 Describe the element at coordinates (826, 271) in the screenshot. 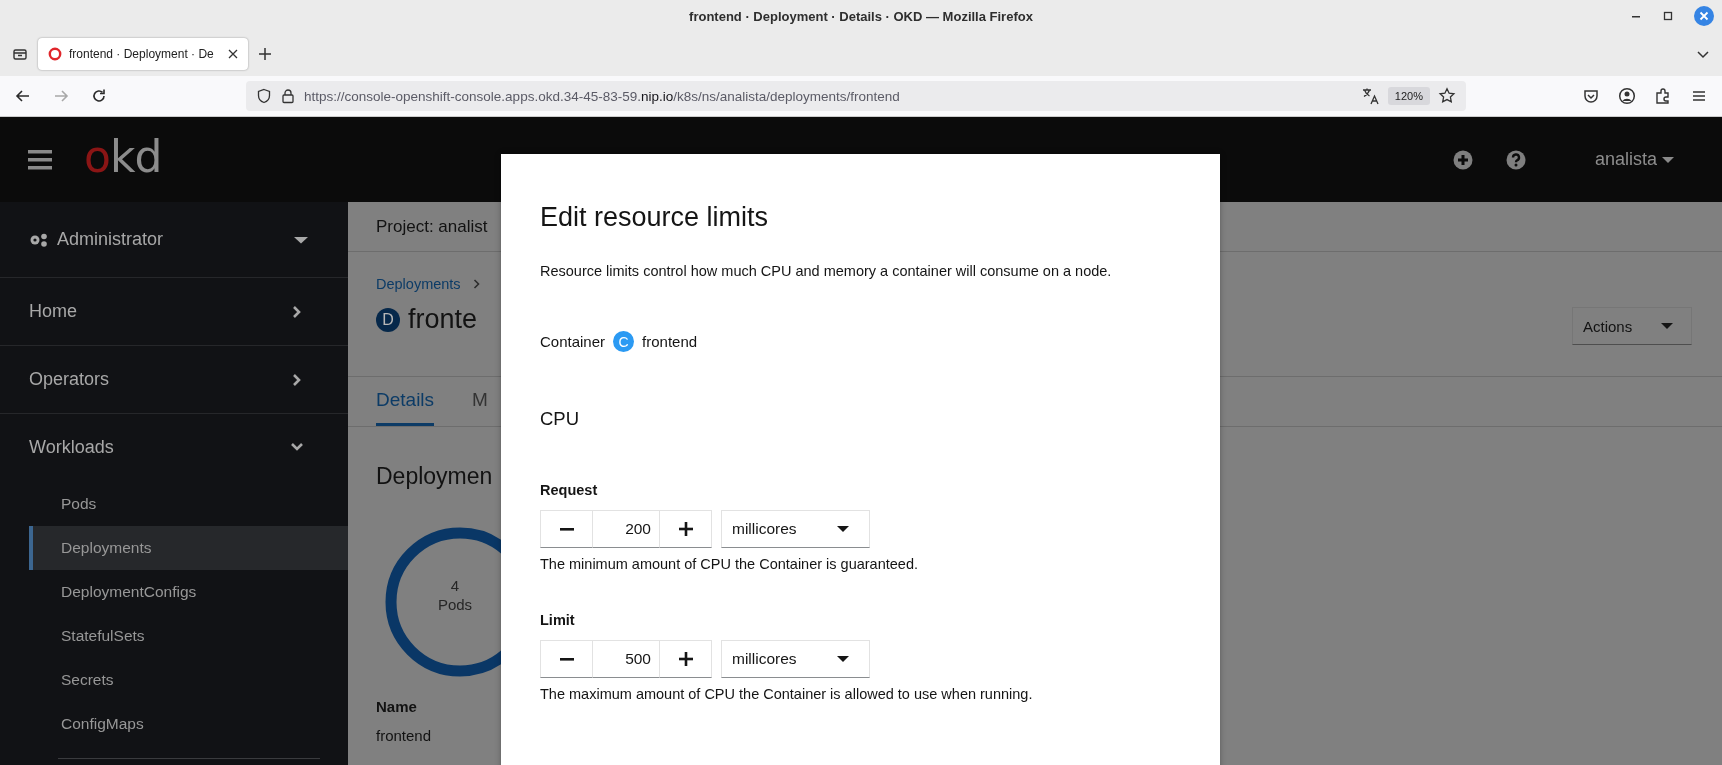

I see `modal-description: Resource limits control how much CPU and memory a container will consume on a node.` at that location.